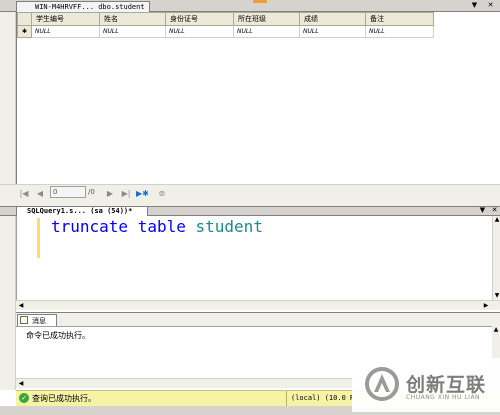  What do you see at coordinates (90, 7) in the screenshot?
I see `document-tab-title: WIN-M4HRVFF... dbo.student` at bounding box center [90, 7].